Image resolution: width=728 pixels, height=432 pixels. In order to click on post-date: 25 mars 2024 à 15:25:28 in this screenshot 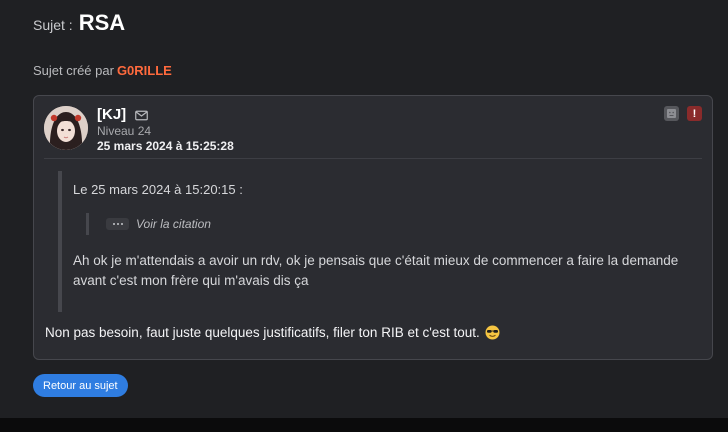, I will do `click(165, 146)`.